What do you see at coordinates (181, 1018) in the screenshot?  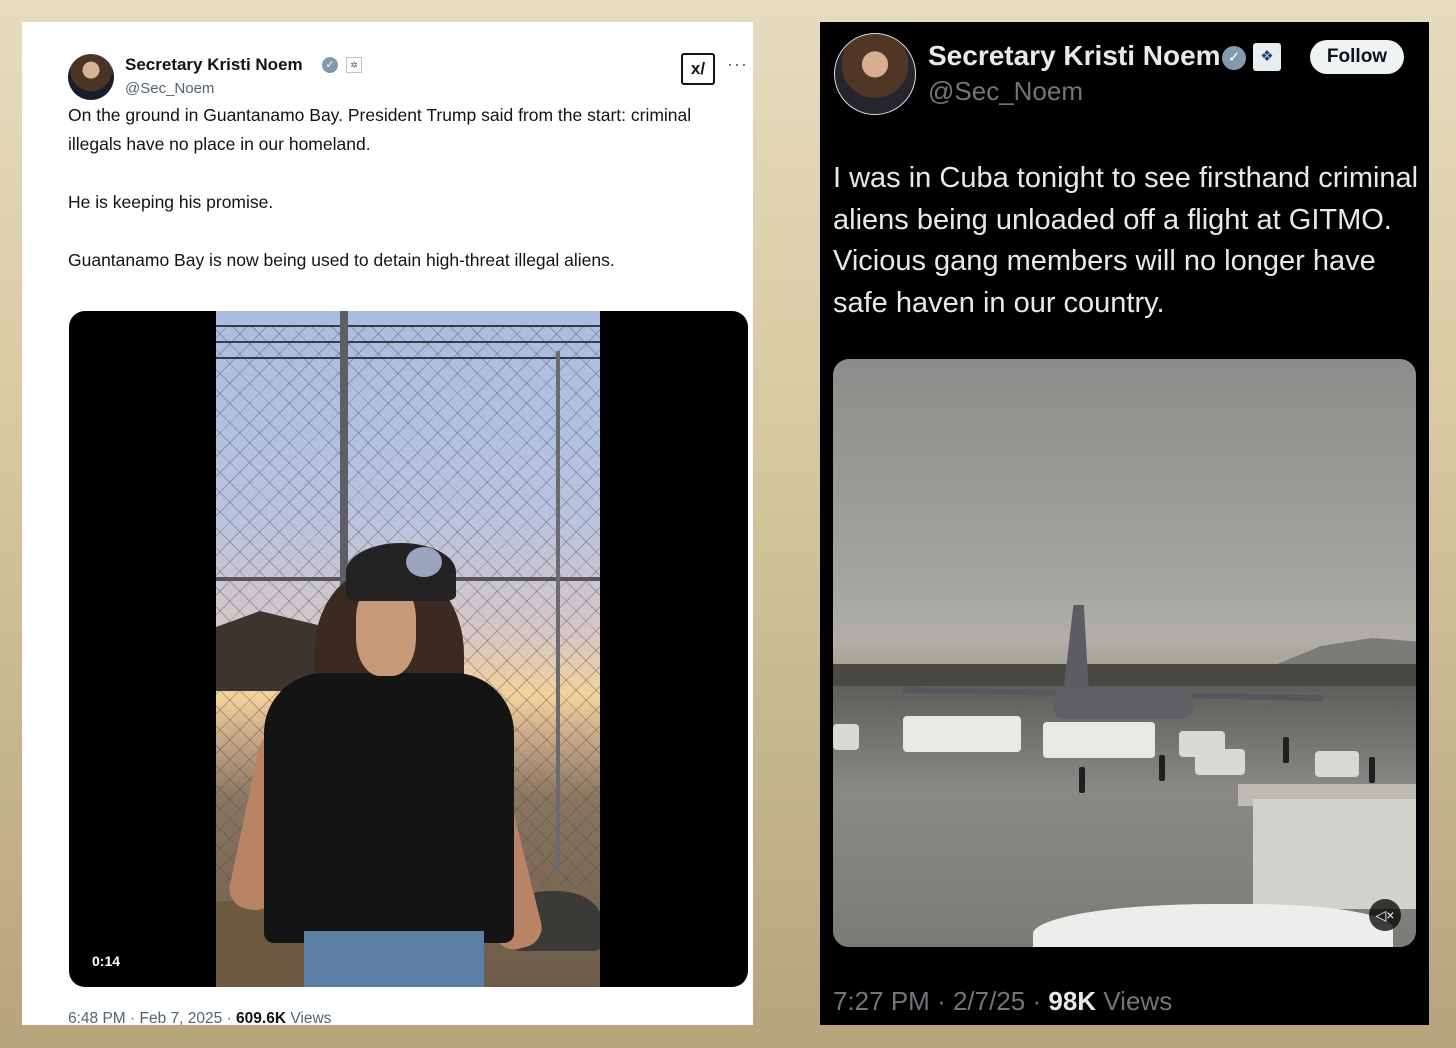 I see `tweet-date: Feb 7, 2025` at bounding box center [181, 1018].